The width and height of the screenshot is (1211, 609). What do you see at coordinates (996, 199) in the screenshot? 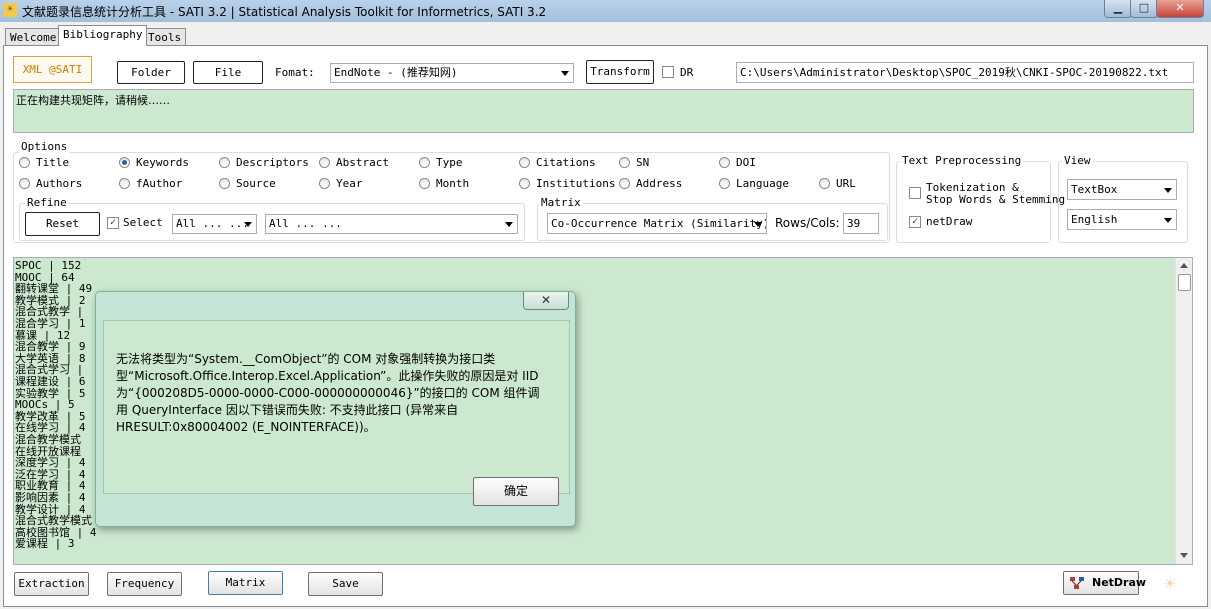
I see `stopwords-stemming-label: Stop Words & Stemming` at bounding box center [996, 199].